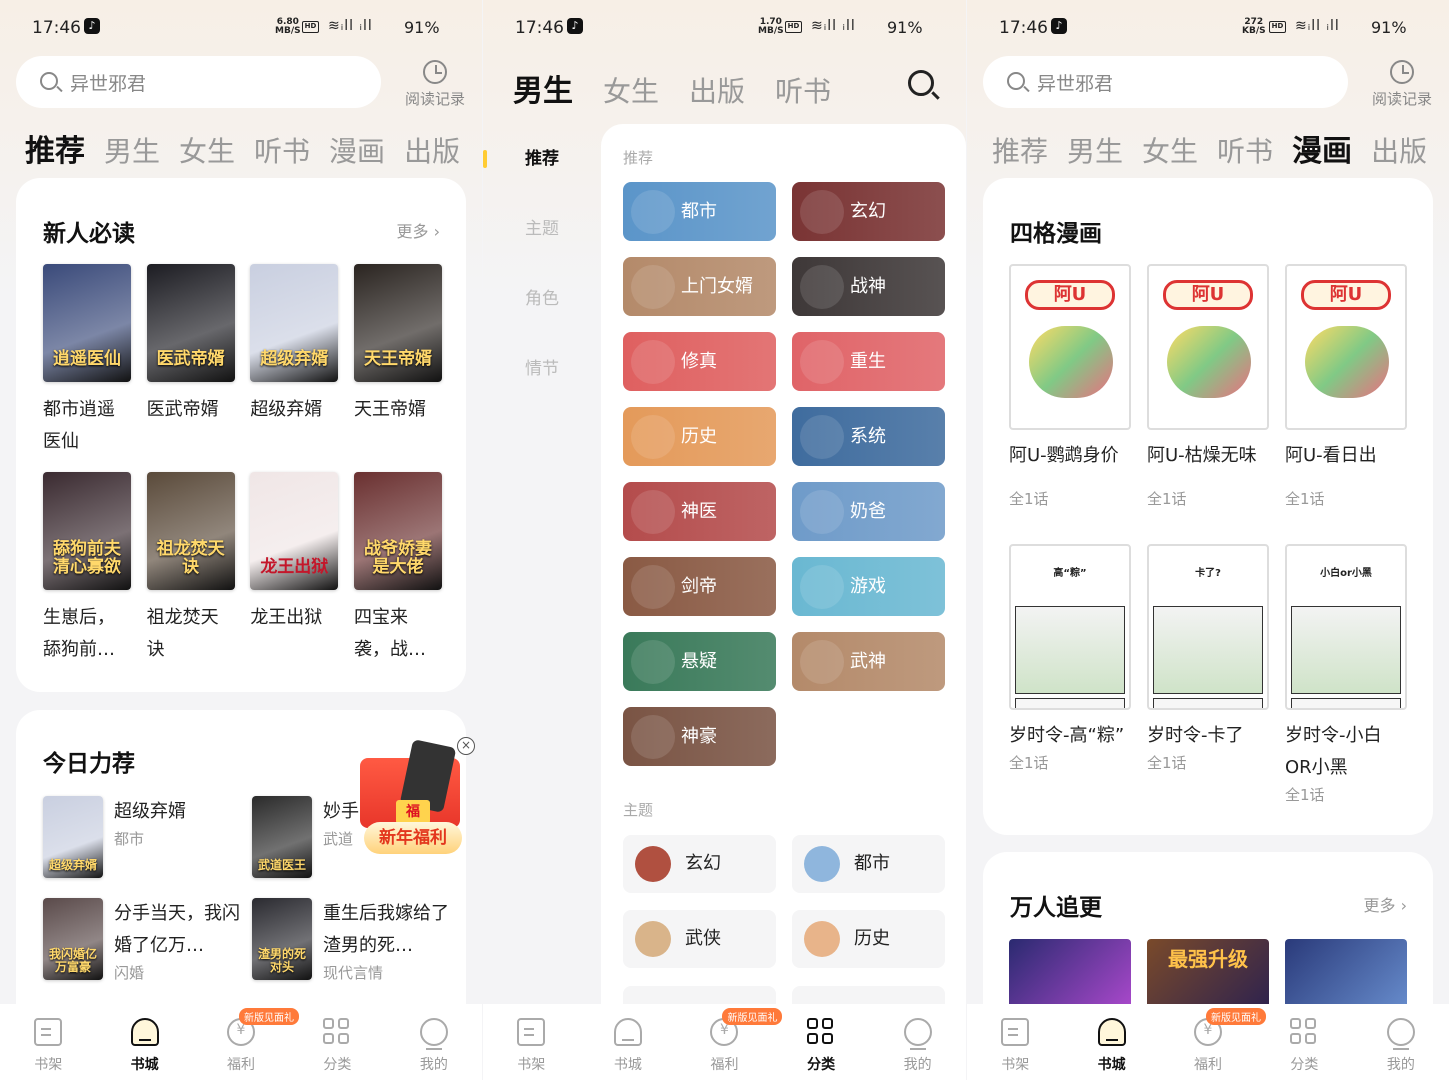  I want to click on status-time: 17:46, so click(1023, 28).